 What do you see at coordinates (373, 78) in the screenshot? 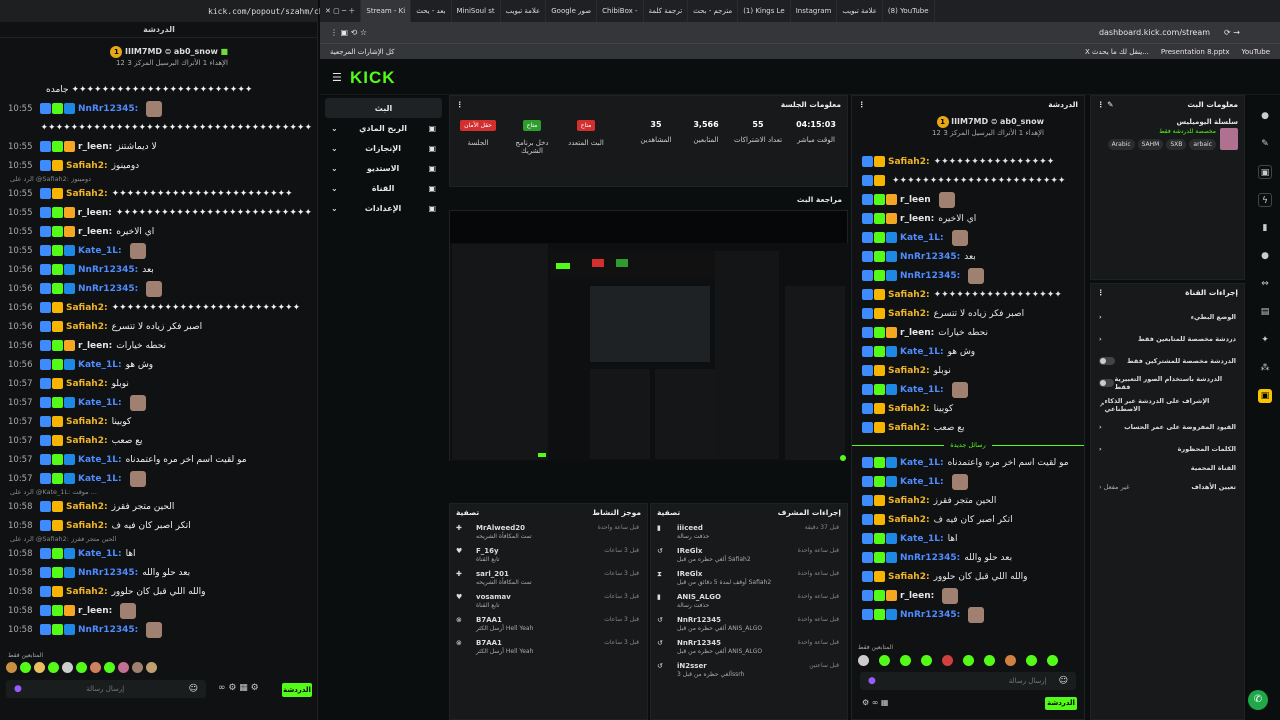
I see `kick-logo: KICK` at bounding box center [373, 78].